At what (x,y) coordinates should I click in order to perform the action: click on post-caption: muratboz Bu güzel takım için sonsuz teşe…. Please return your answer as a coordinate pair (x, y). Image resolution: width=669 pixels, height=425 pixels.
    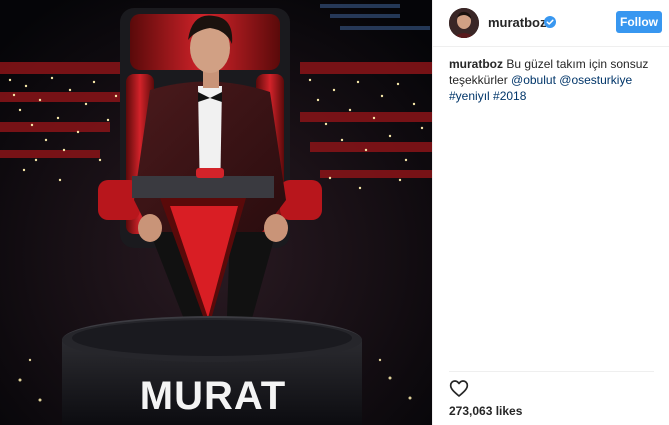
    Looking at the image, I should click on (551, 80).